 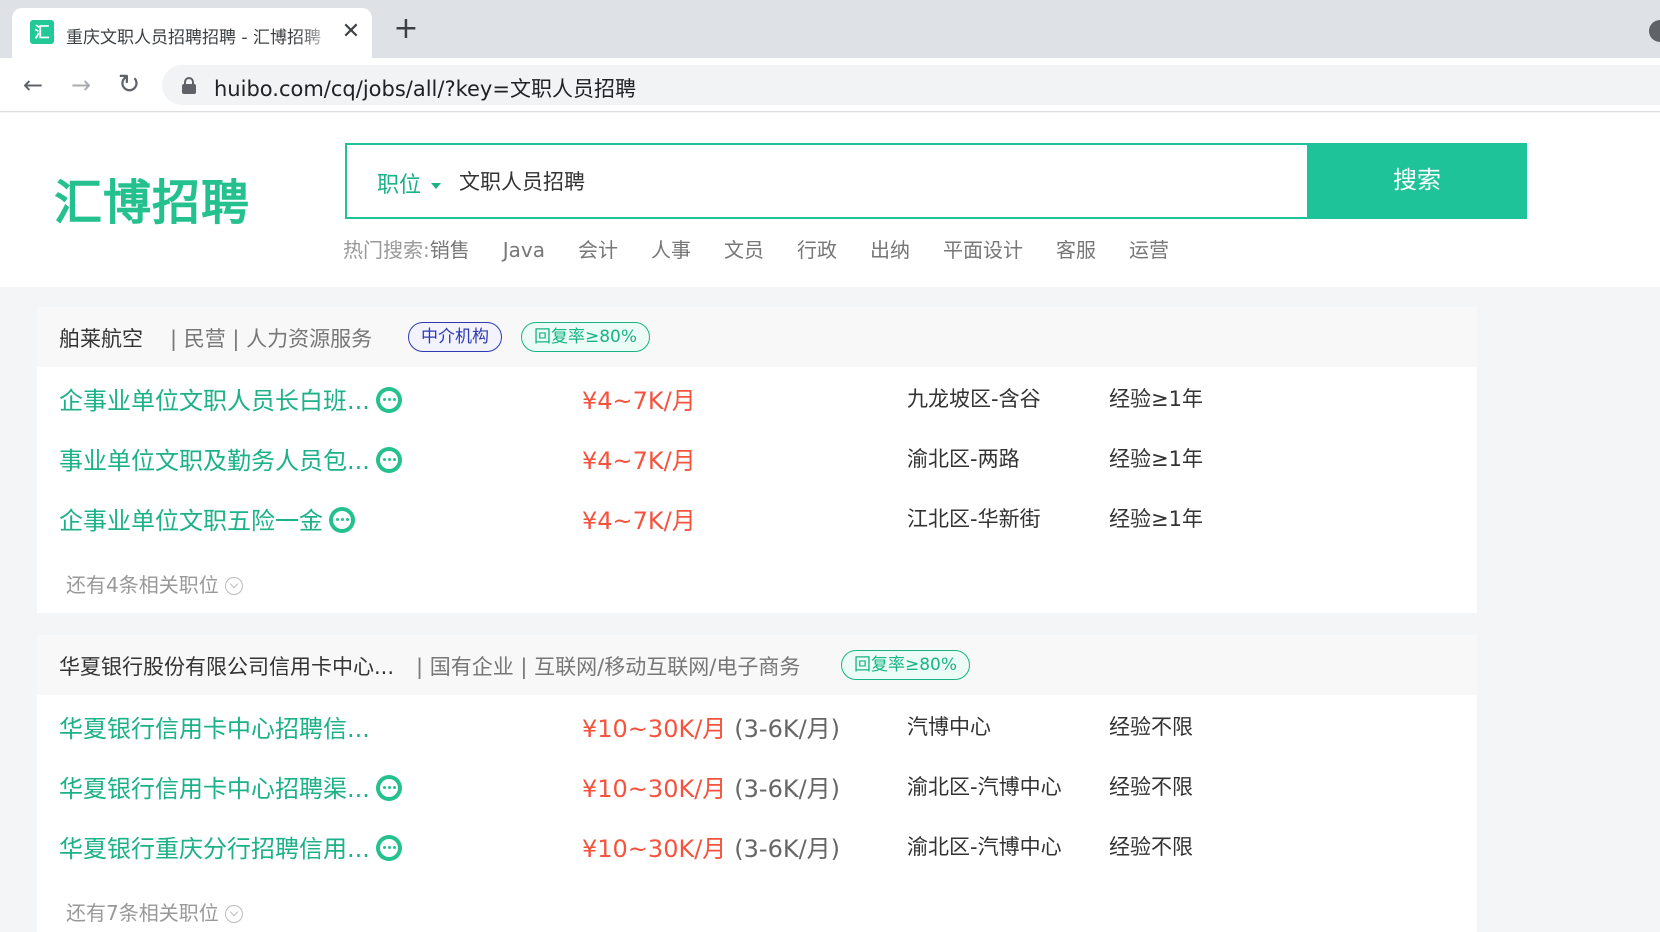 I want to click on caret-down-icon, so click(x=436, y=186).